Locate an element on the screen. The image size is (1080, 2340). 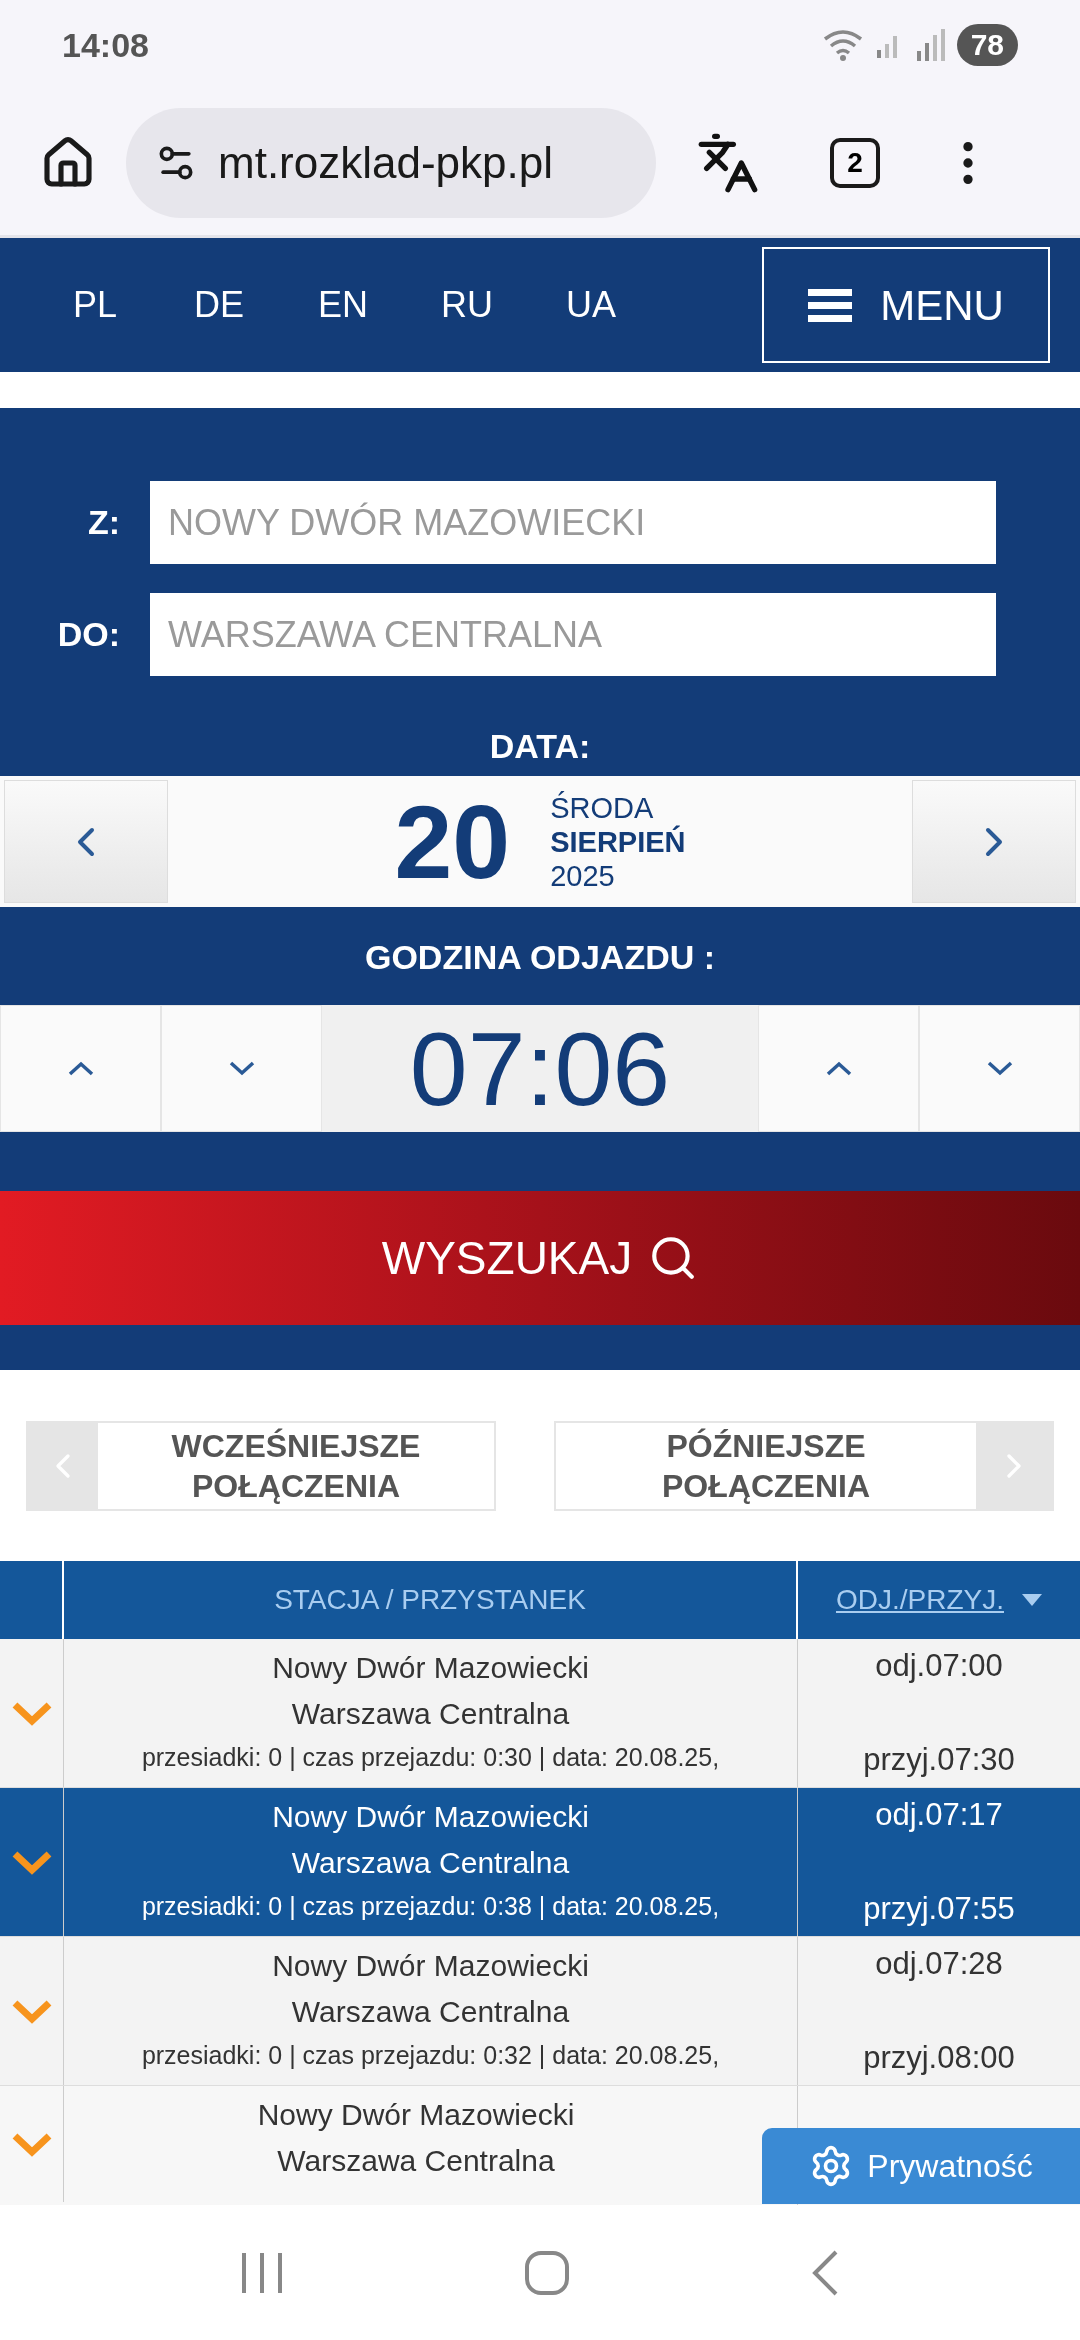
arrival-time: przyj.07:55 is located at coordinates (939, 1909).